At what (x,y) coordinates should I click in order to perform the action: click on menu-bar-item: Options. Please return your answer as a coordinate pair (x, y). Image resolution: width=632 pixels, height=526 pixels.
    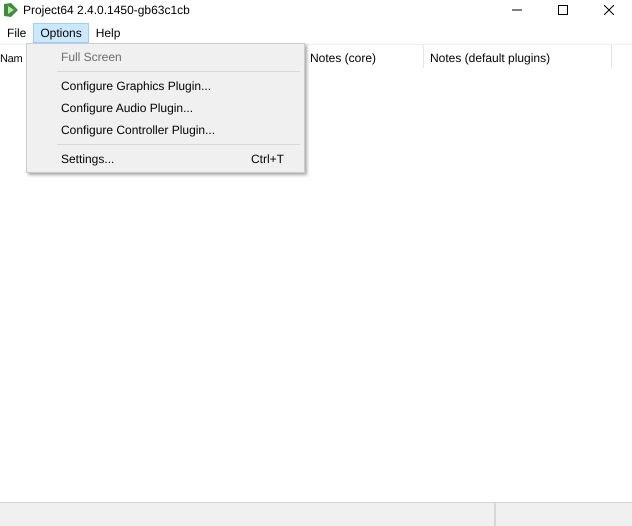
    Looking at the image, I should click on (61, 33).